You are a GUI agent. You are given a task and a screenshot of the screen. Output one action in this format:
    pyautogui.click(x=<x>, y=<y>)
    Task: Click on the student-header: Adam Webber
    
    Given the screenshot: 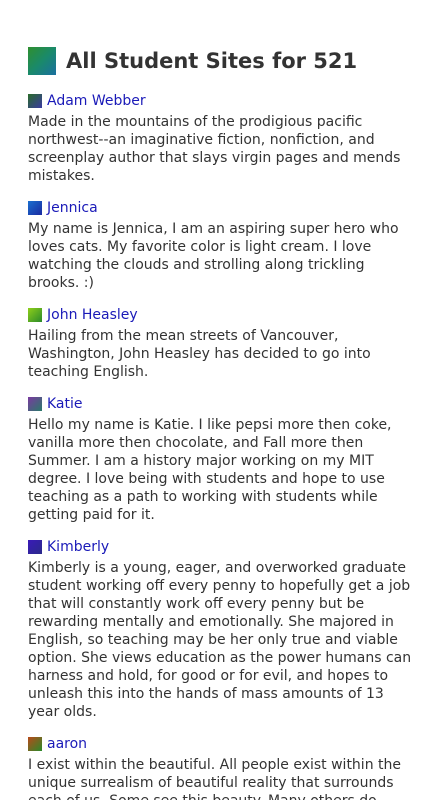 What is the action you would take?
    pyautogui.click(x=223, y=101)
    